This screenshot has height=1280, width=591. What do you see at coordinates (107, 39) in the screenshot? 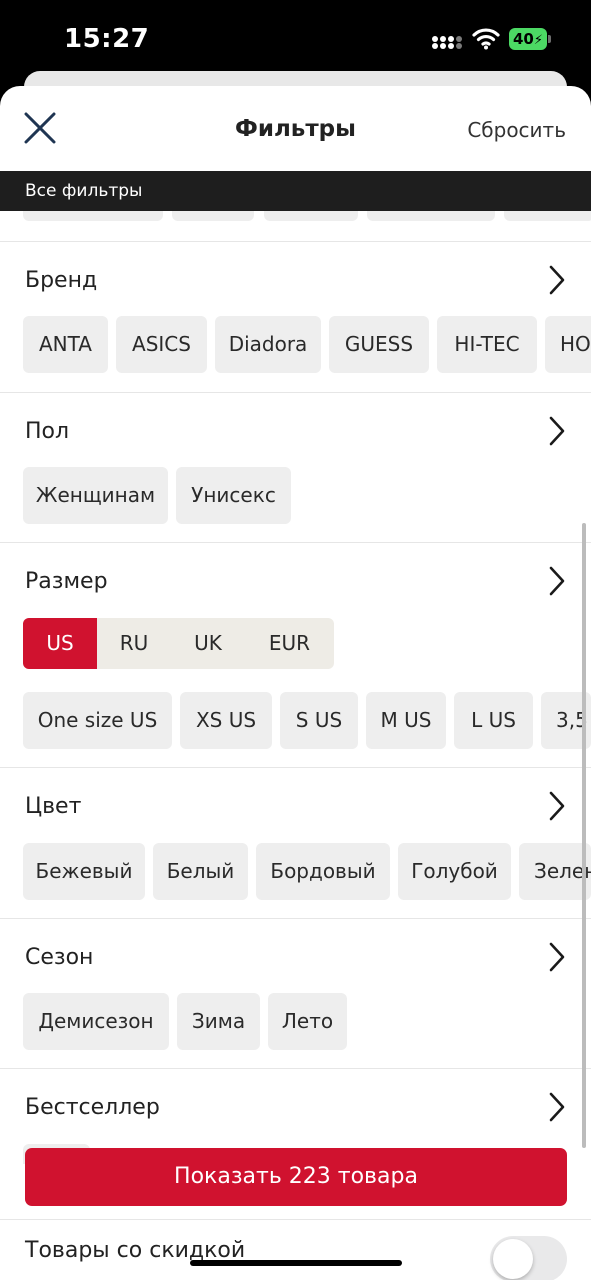
I see `status-time: 15:27` at bounding box center [107, 39].